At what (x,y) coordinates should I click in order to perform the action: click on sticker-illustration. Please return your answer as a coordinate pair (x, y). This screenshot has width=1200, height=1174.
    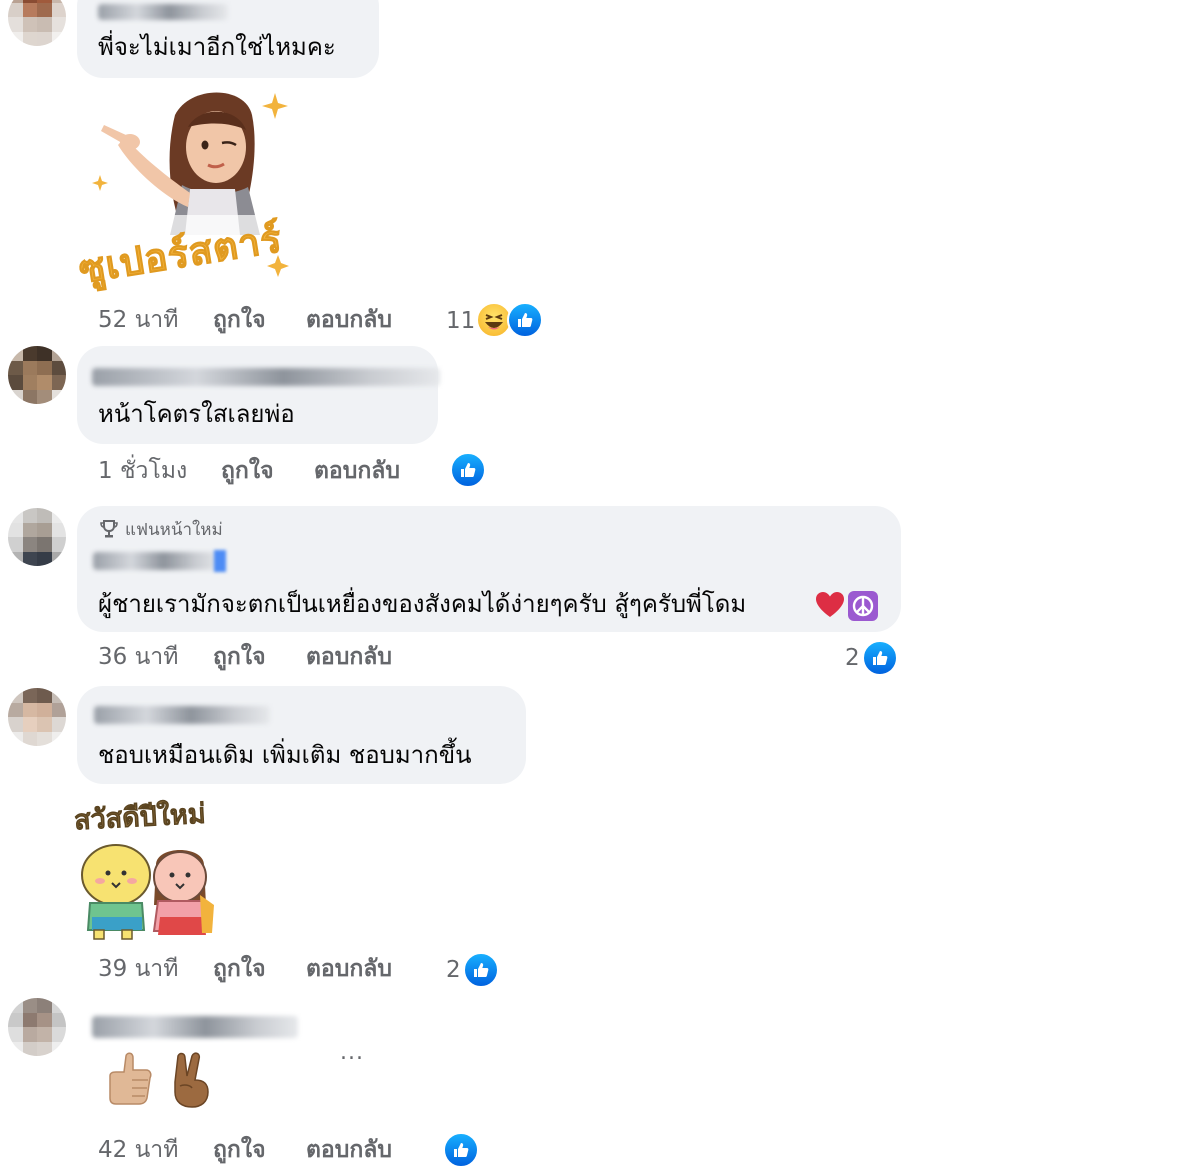
    Looking at the image, I should click on (147, 892).